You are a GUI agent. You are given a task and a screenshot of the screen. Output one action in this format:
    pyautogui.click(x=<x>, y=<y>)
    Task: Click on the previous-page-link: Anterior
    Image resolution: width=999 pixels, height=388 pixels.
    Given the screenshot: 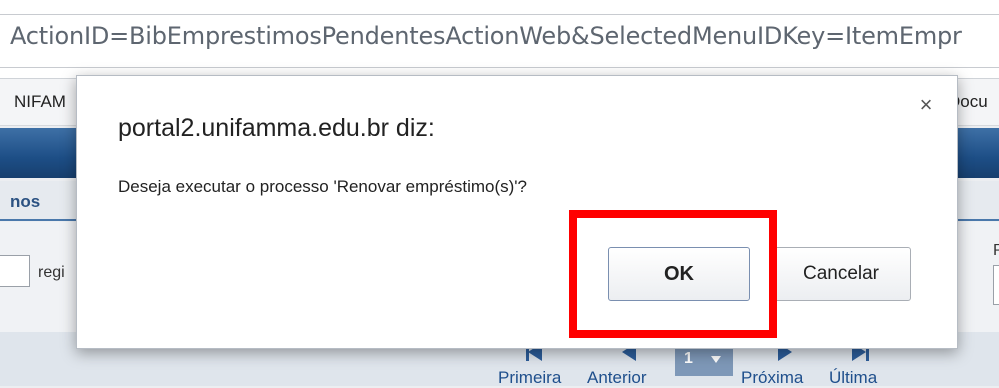 What is the action you would take?
    pyautogui.click(x=617, y=378)
    